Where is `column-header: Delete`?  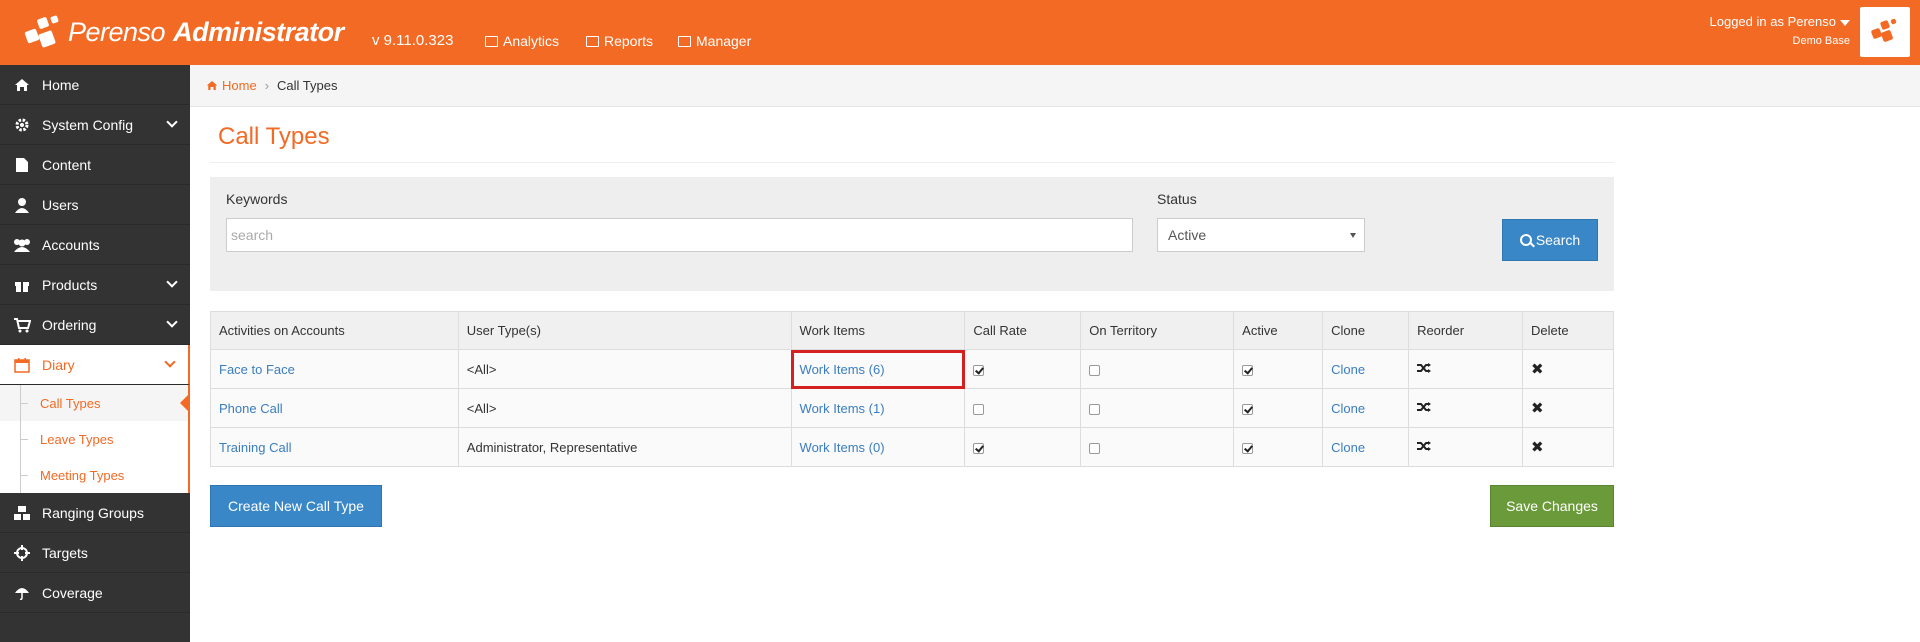 column-header: Delete is located at coordinates (1568, 330).